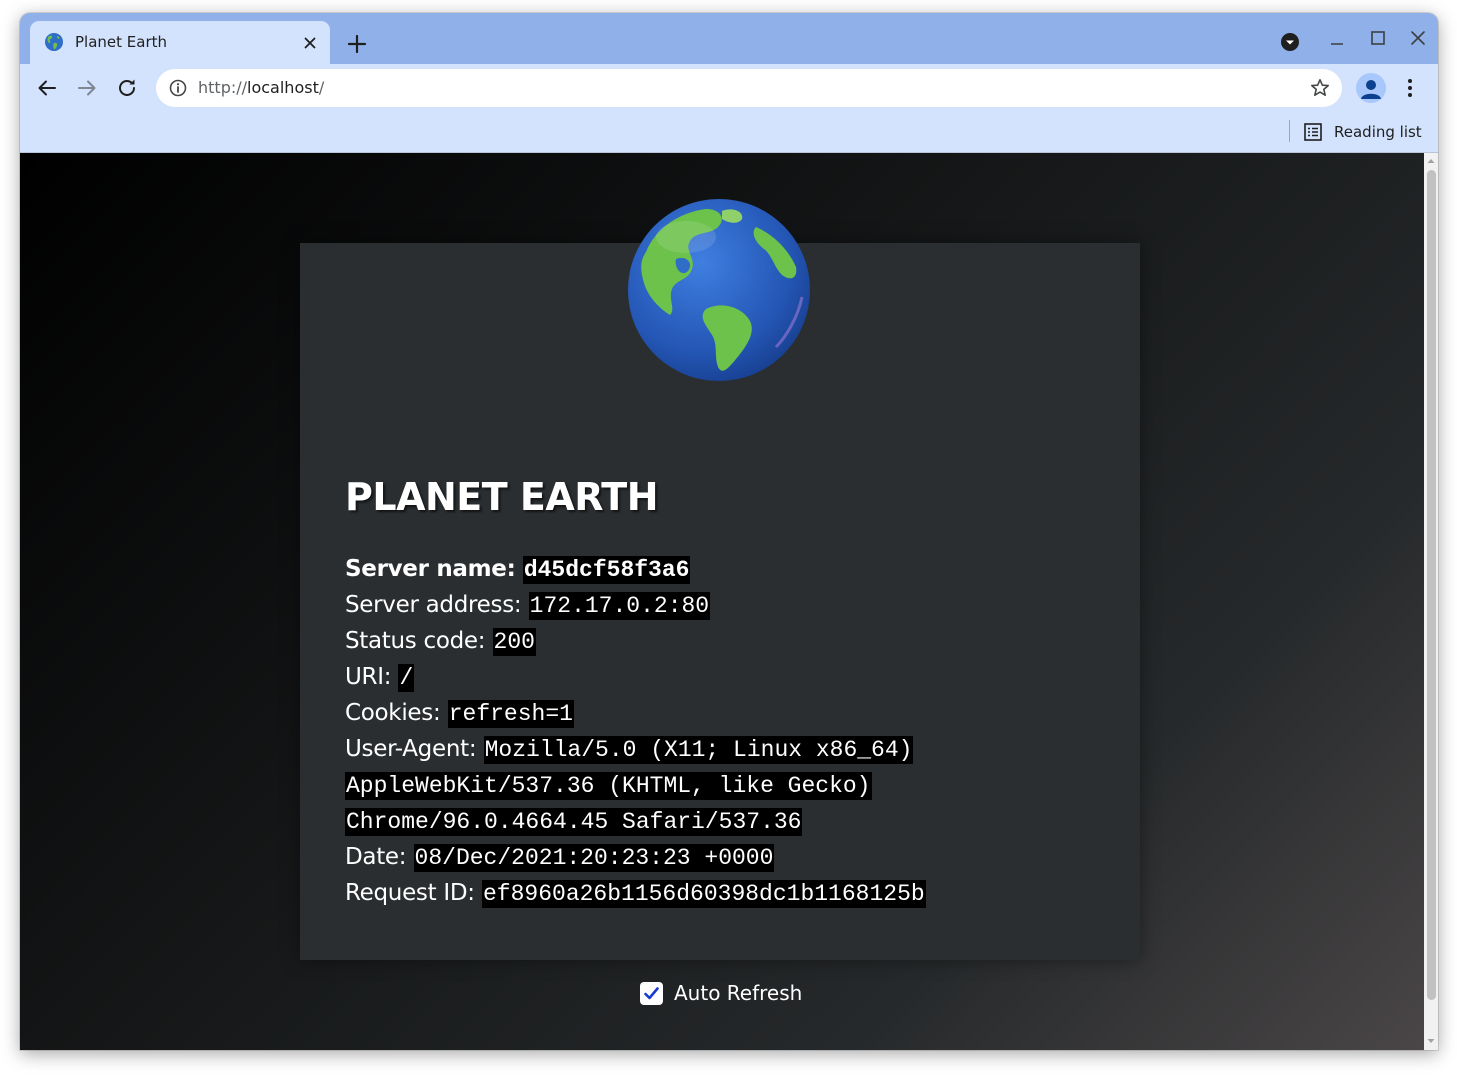 The width and height of the screenshot is (1457, 1088). What do you see at coordinates (357, 44) in the screenshot?
I see `new-tab-plus-icon` at bounding box center [357, 44].